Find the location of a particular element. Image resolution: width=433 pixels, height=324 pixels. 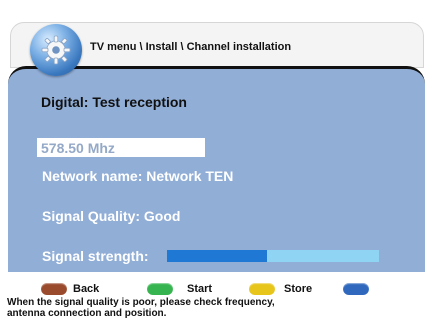

signal-strength-fill is located at coordinates (217, 256).